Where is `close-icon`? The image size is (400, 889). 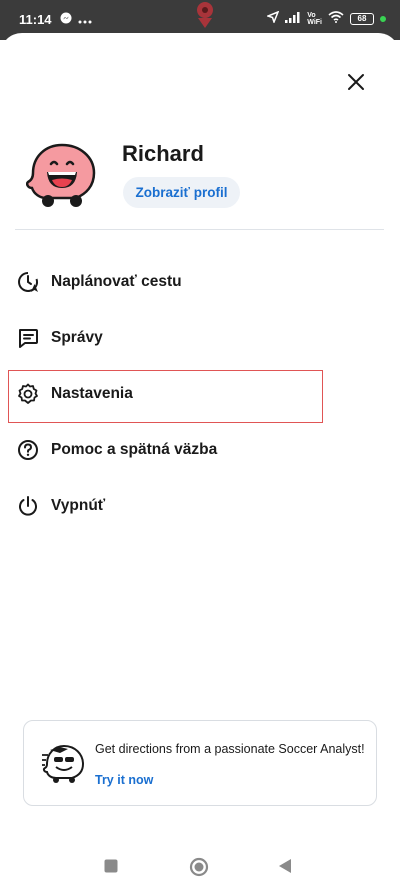 close-icon is located at coordinates (356, 82).